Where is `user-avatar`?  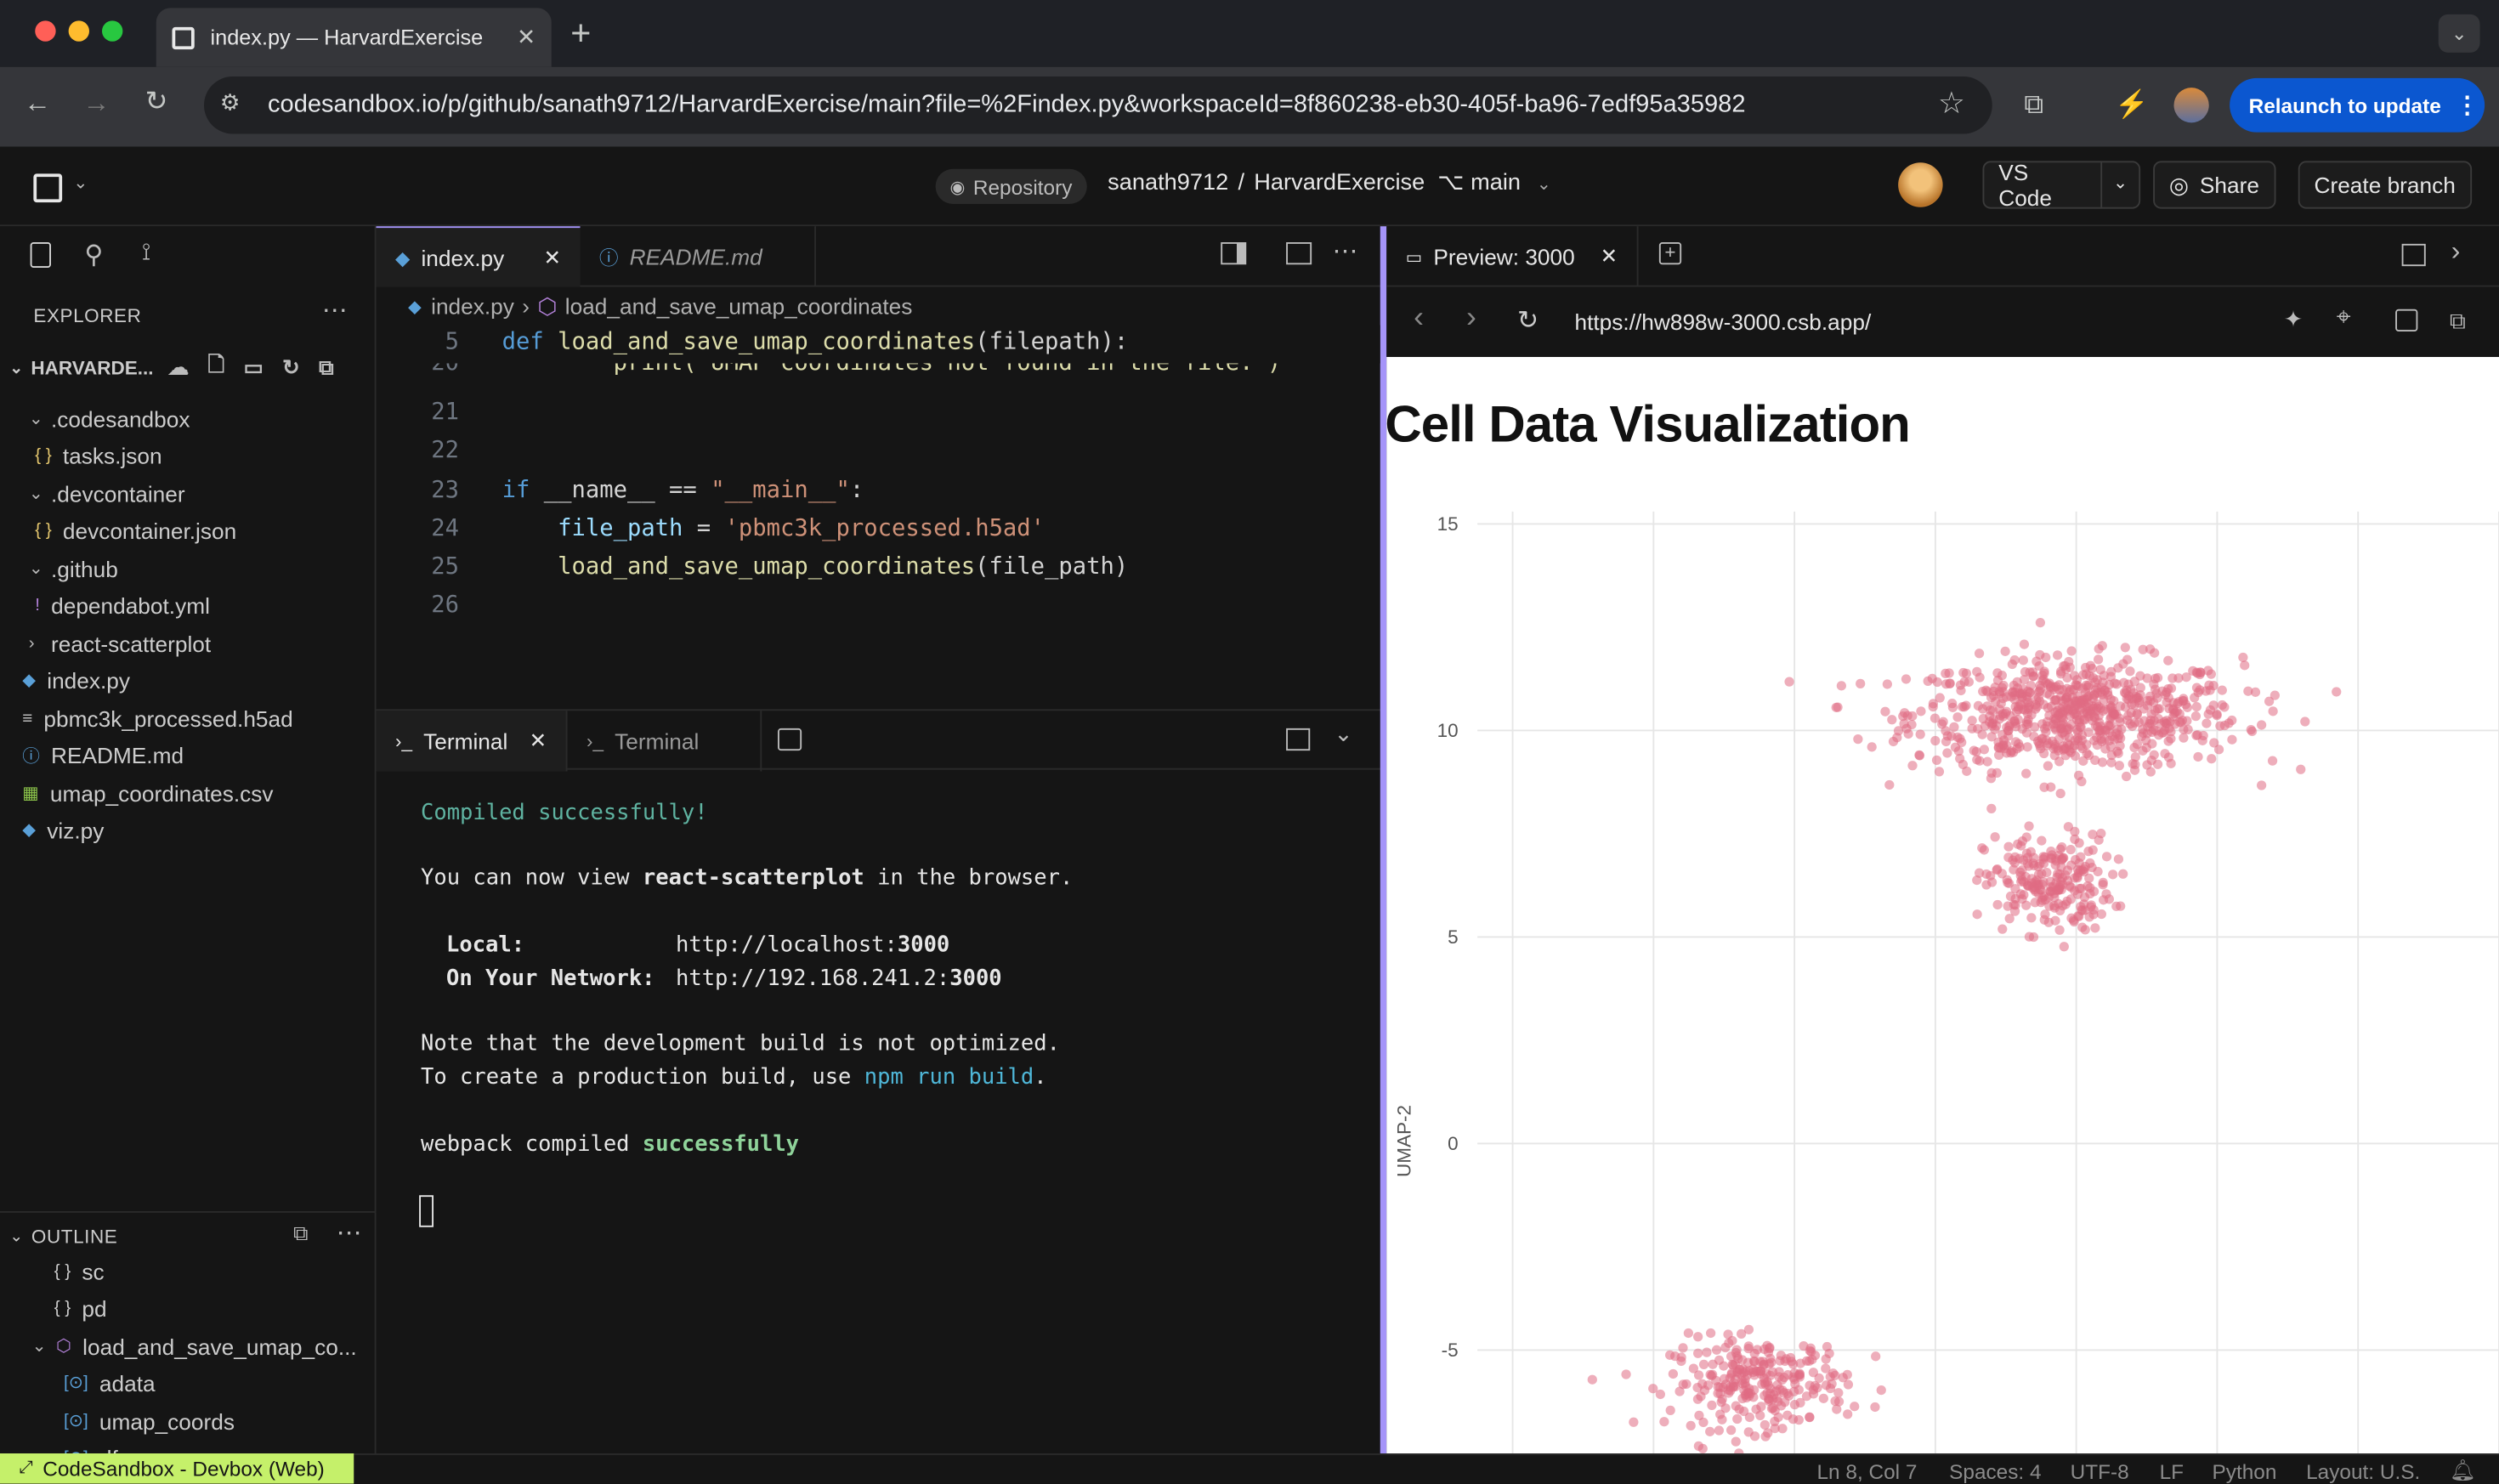 user-avatar is located at coordinates (1920, 184).